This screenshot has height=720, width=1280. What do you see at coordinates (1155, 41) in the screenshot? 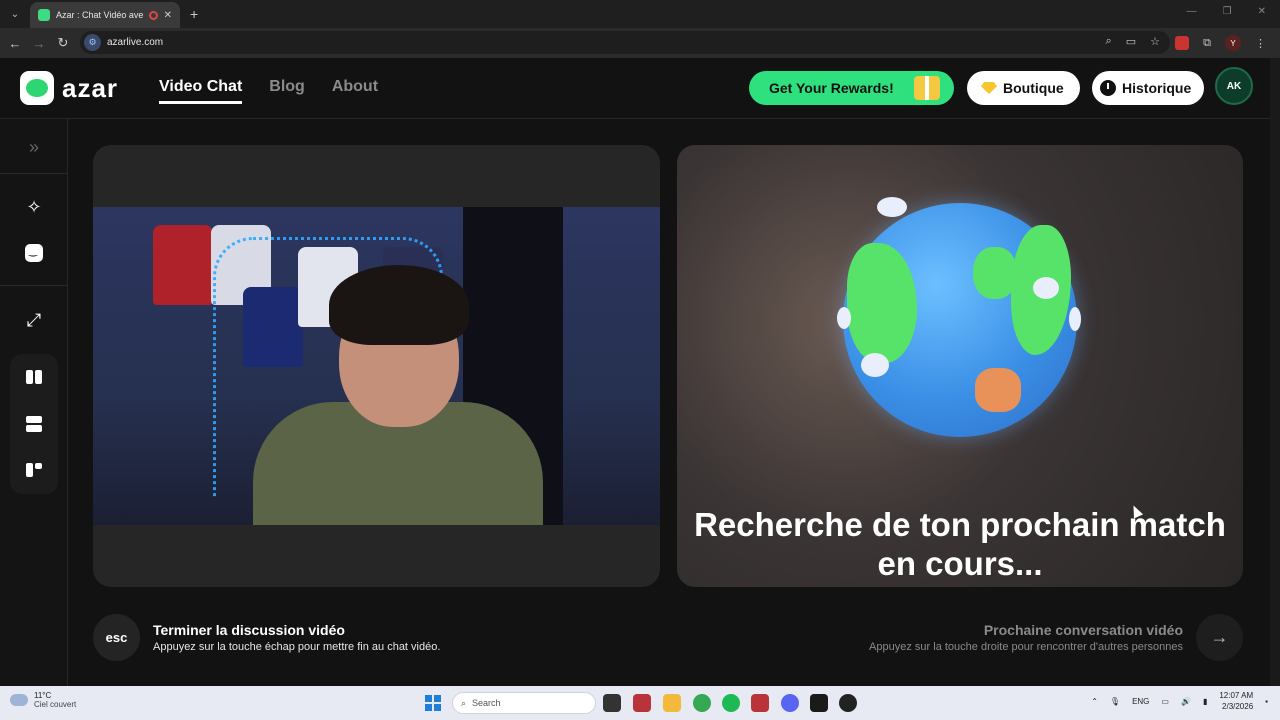
I see `bookmark-star-icon: ☆` at bounding box center [1155, 41].